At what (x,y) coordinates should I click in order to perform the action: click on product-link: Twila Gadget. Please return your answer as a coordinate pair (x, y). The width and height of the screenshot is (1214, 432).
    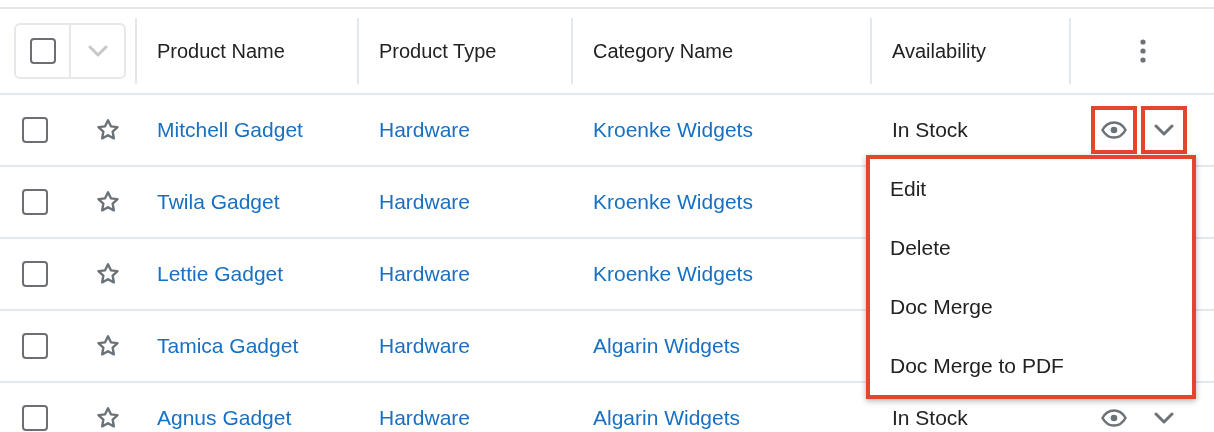
    Looking at the image, I should click on (218, 202).